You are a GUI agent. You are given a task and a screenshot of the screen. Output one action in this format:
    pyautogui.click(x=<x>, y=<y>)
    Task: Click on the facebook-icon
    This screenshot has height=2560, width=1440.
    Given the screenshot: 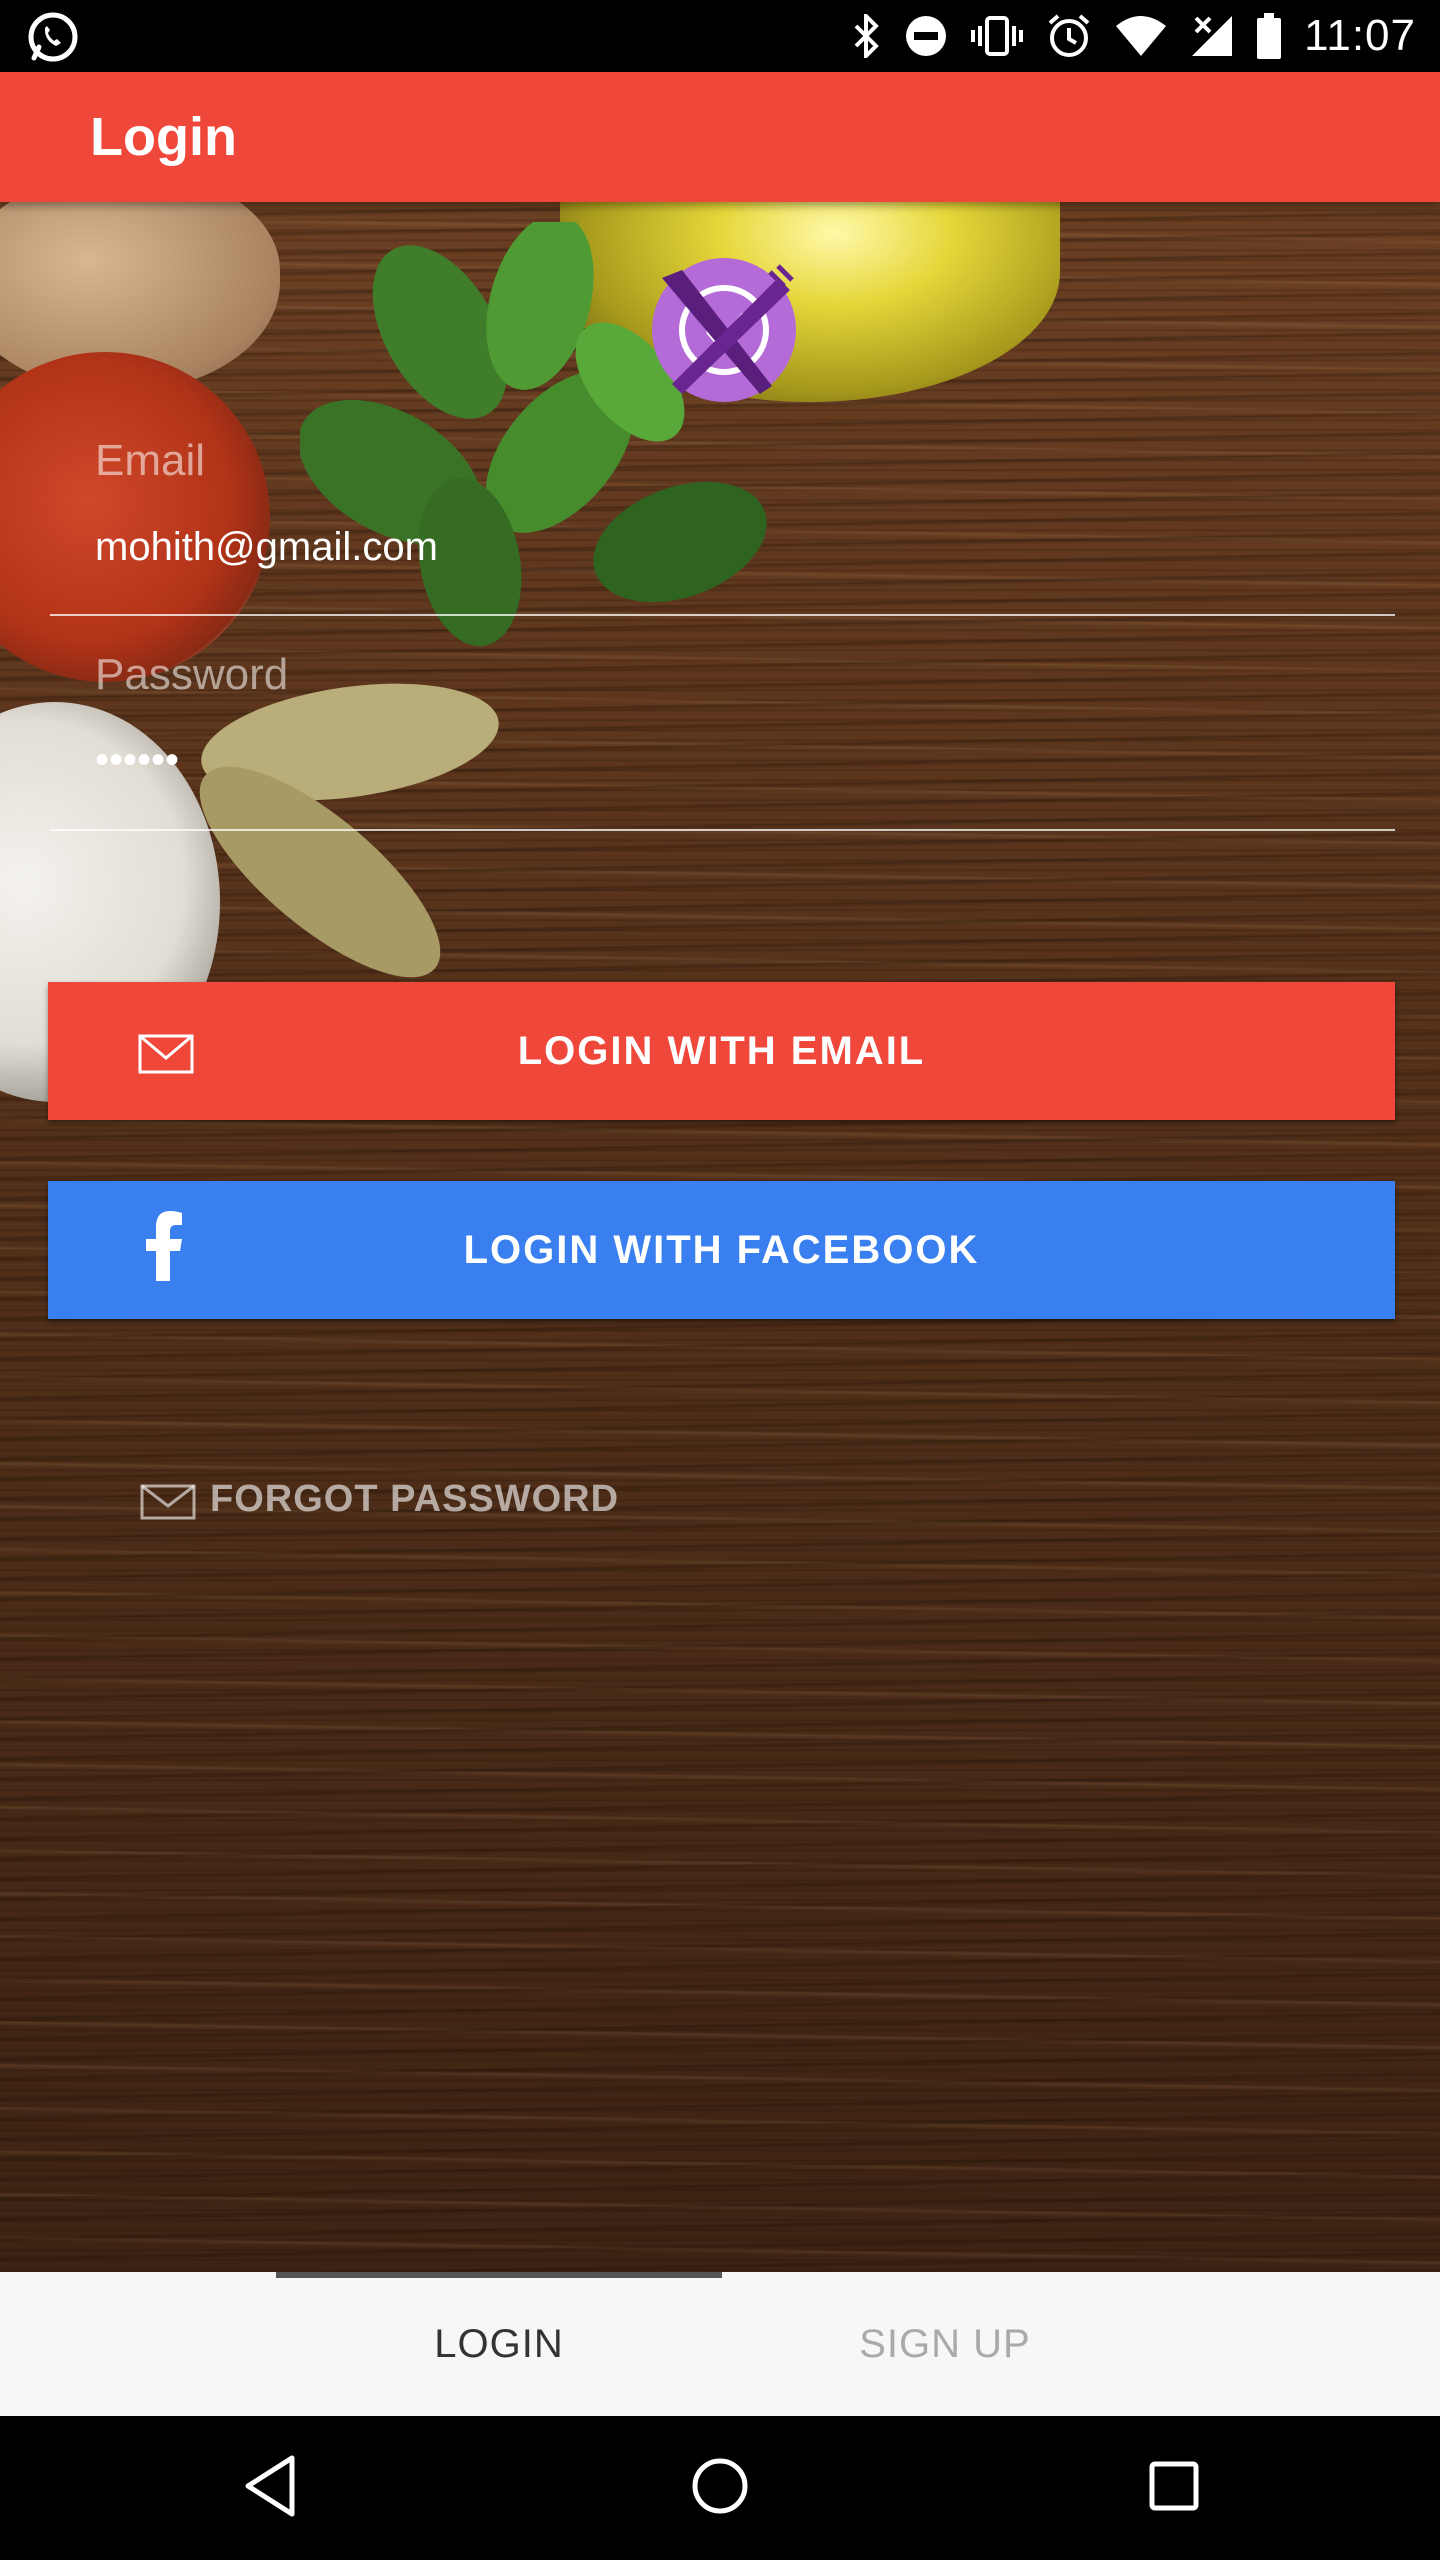 What is the action you would take?
    pyautogui.click(x=164, y=1251)
    